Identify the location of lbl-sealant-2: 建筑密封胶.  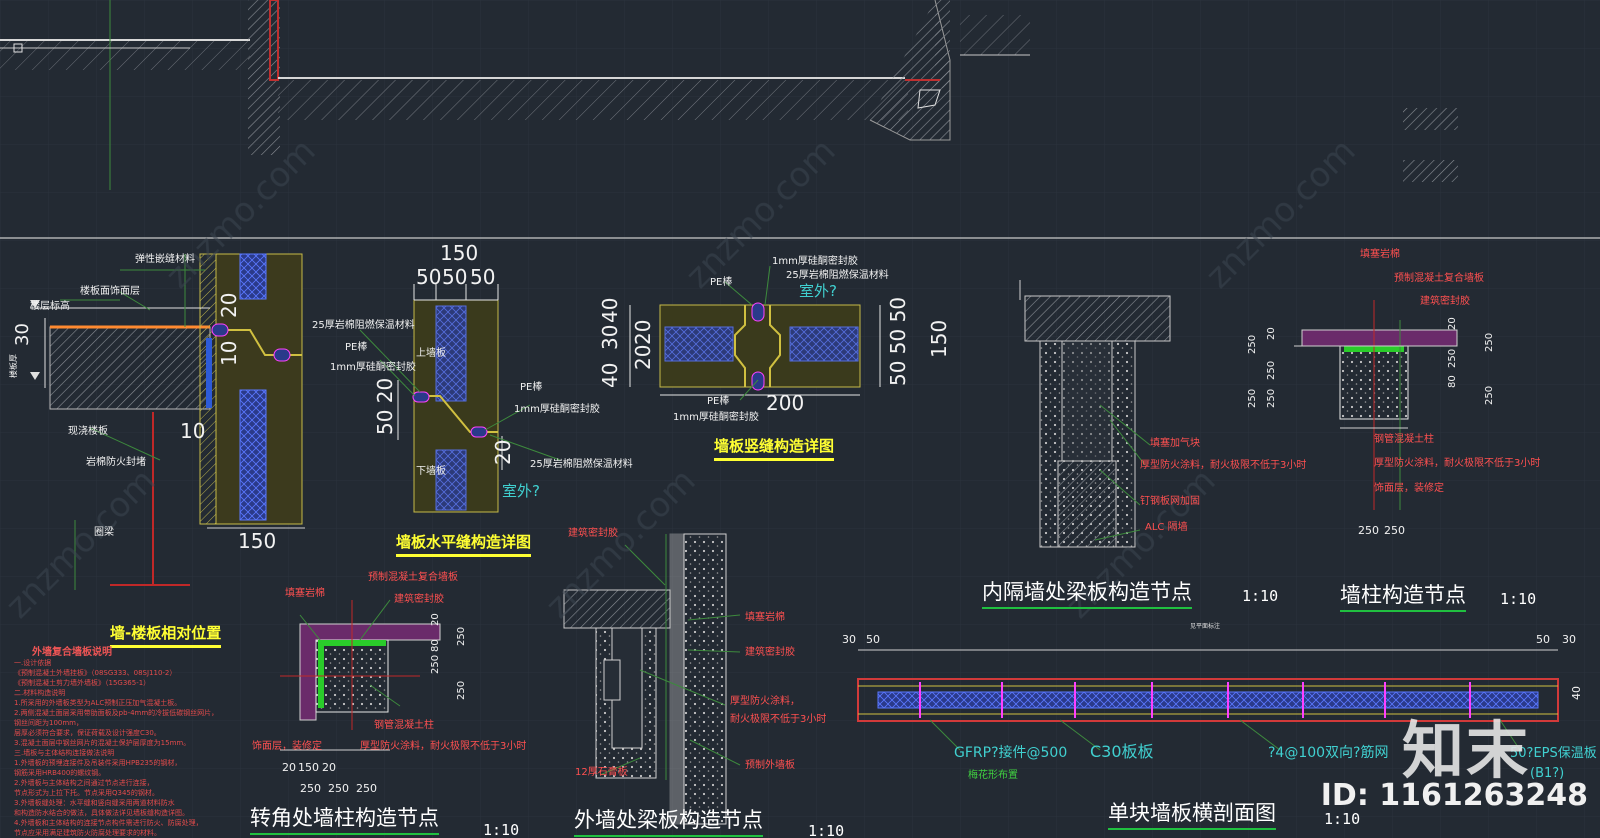
(419, 598).